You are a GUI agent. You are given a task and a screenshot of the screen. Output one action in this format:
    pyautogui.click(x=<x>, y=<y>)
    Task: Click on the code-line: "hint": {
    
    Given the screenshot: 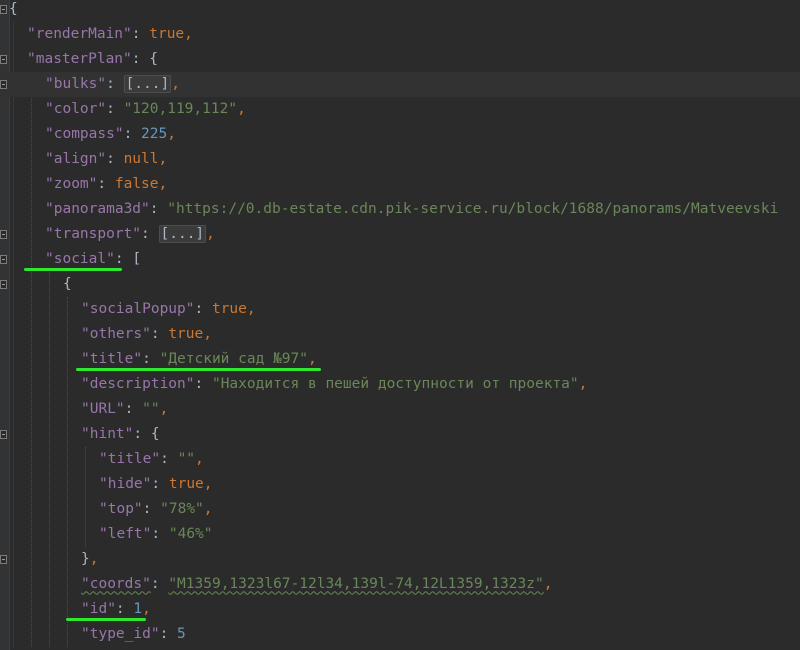 What is the action you would take?
    pyautogui.click(x=400, y=434)
    